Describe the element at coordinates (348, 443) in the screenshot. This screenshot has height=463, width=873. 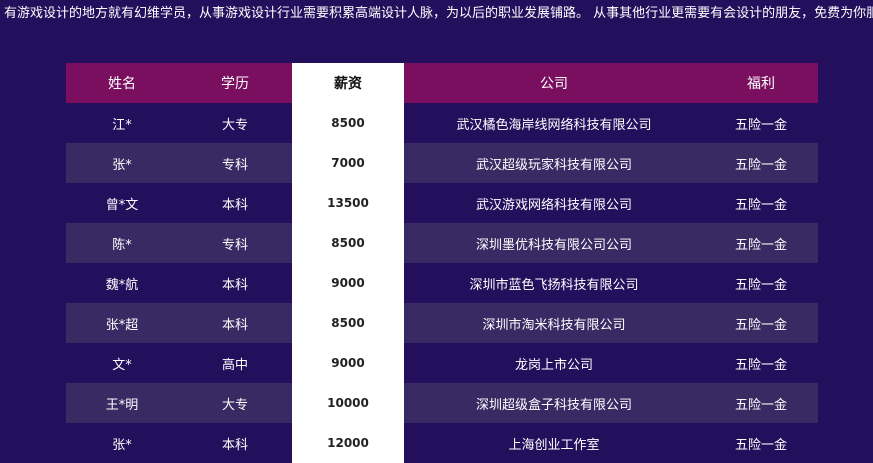
I see `cell-salary: 12000` at that location.